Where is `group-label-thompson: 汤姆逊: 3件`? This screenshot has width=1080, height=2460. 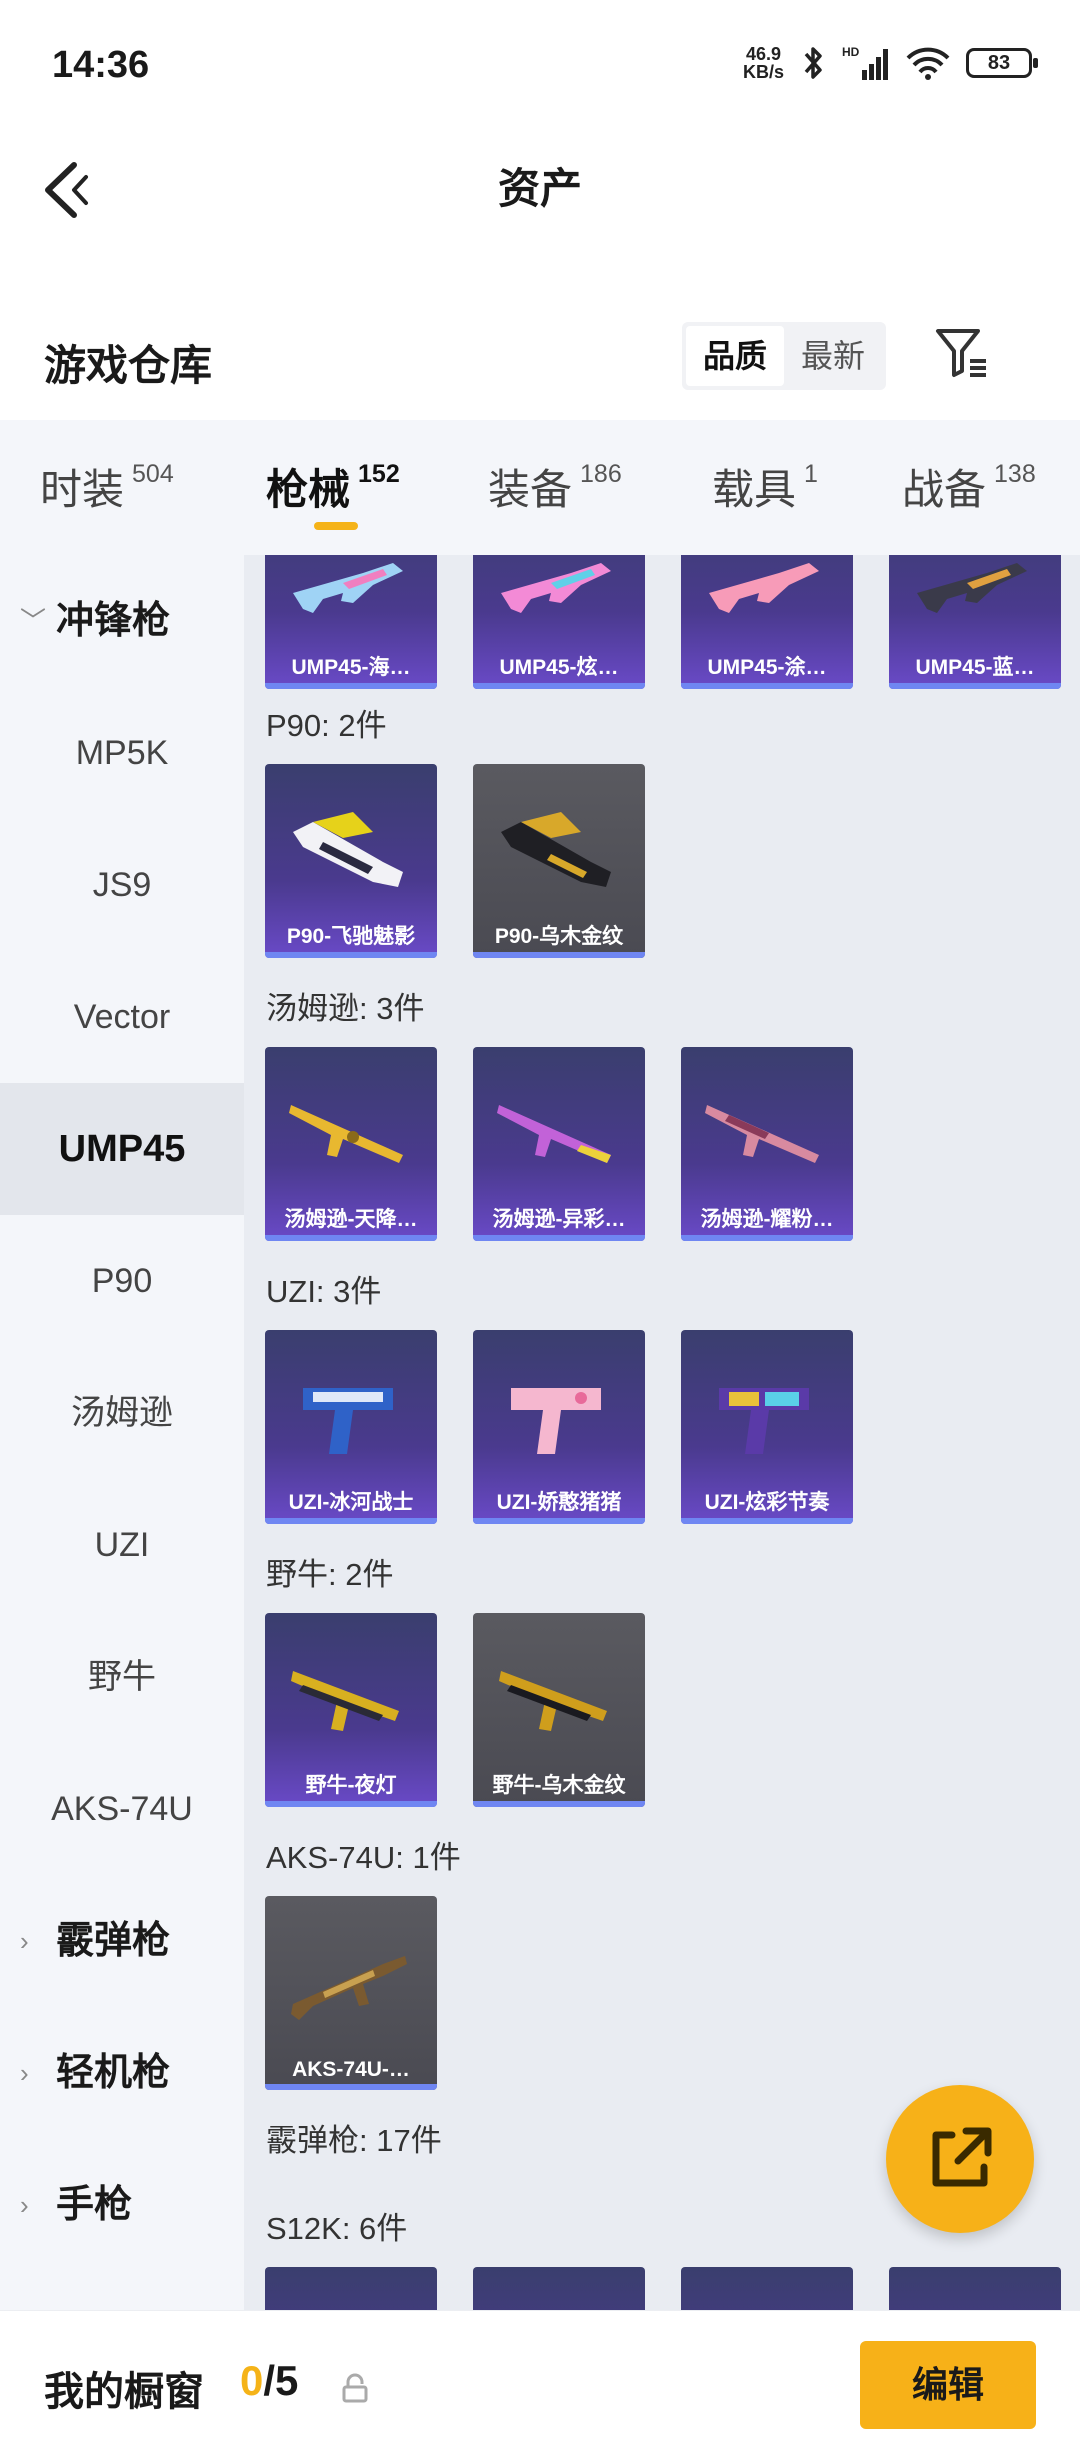
group-label-thompson: 汤姆逊: 3件 is located at coordinates (345, 1008).